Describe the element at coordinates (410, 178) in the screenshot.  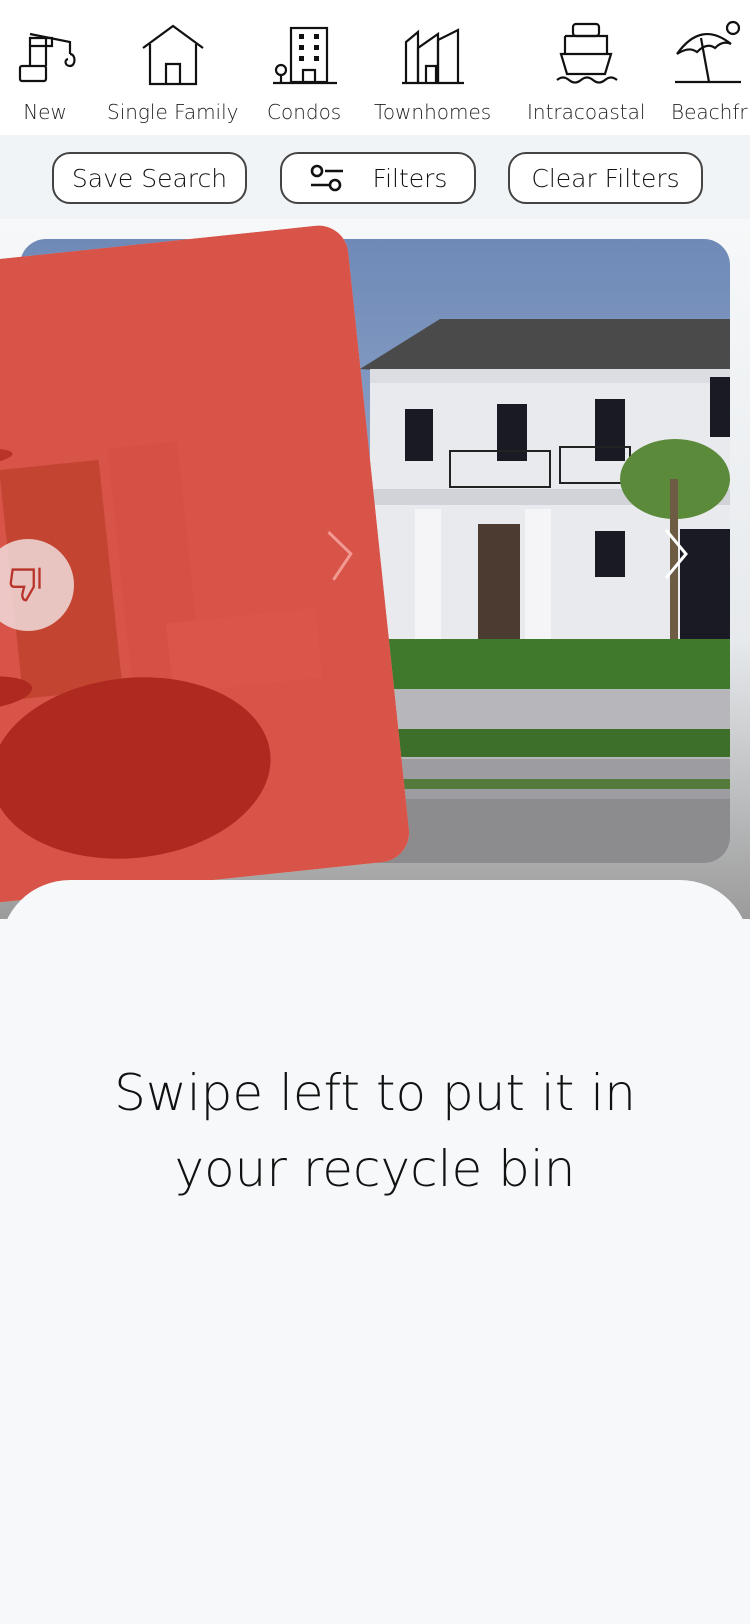
I see `filters-label: Filters` at that location.